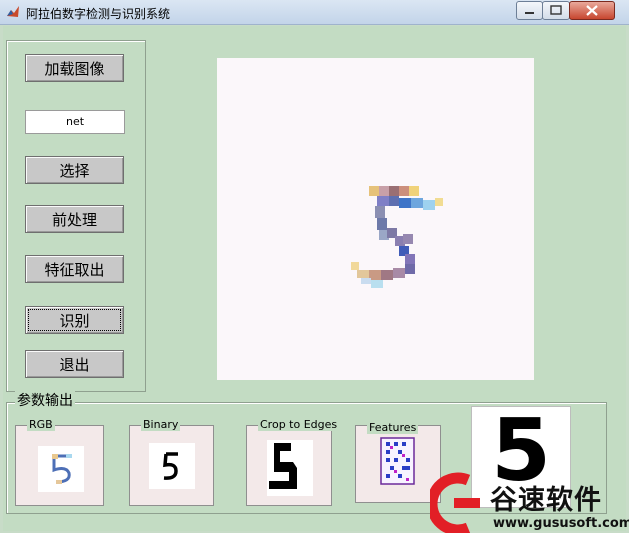 The width and height of the screenshot is (629, 533). I want to click on binary-thumbnail, so click(172, 466).